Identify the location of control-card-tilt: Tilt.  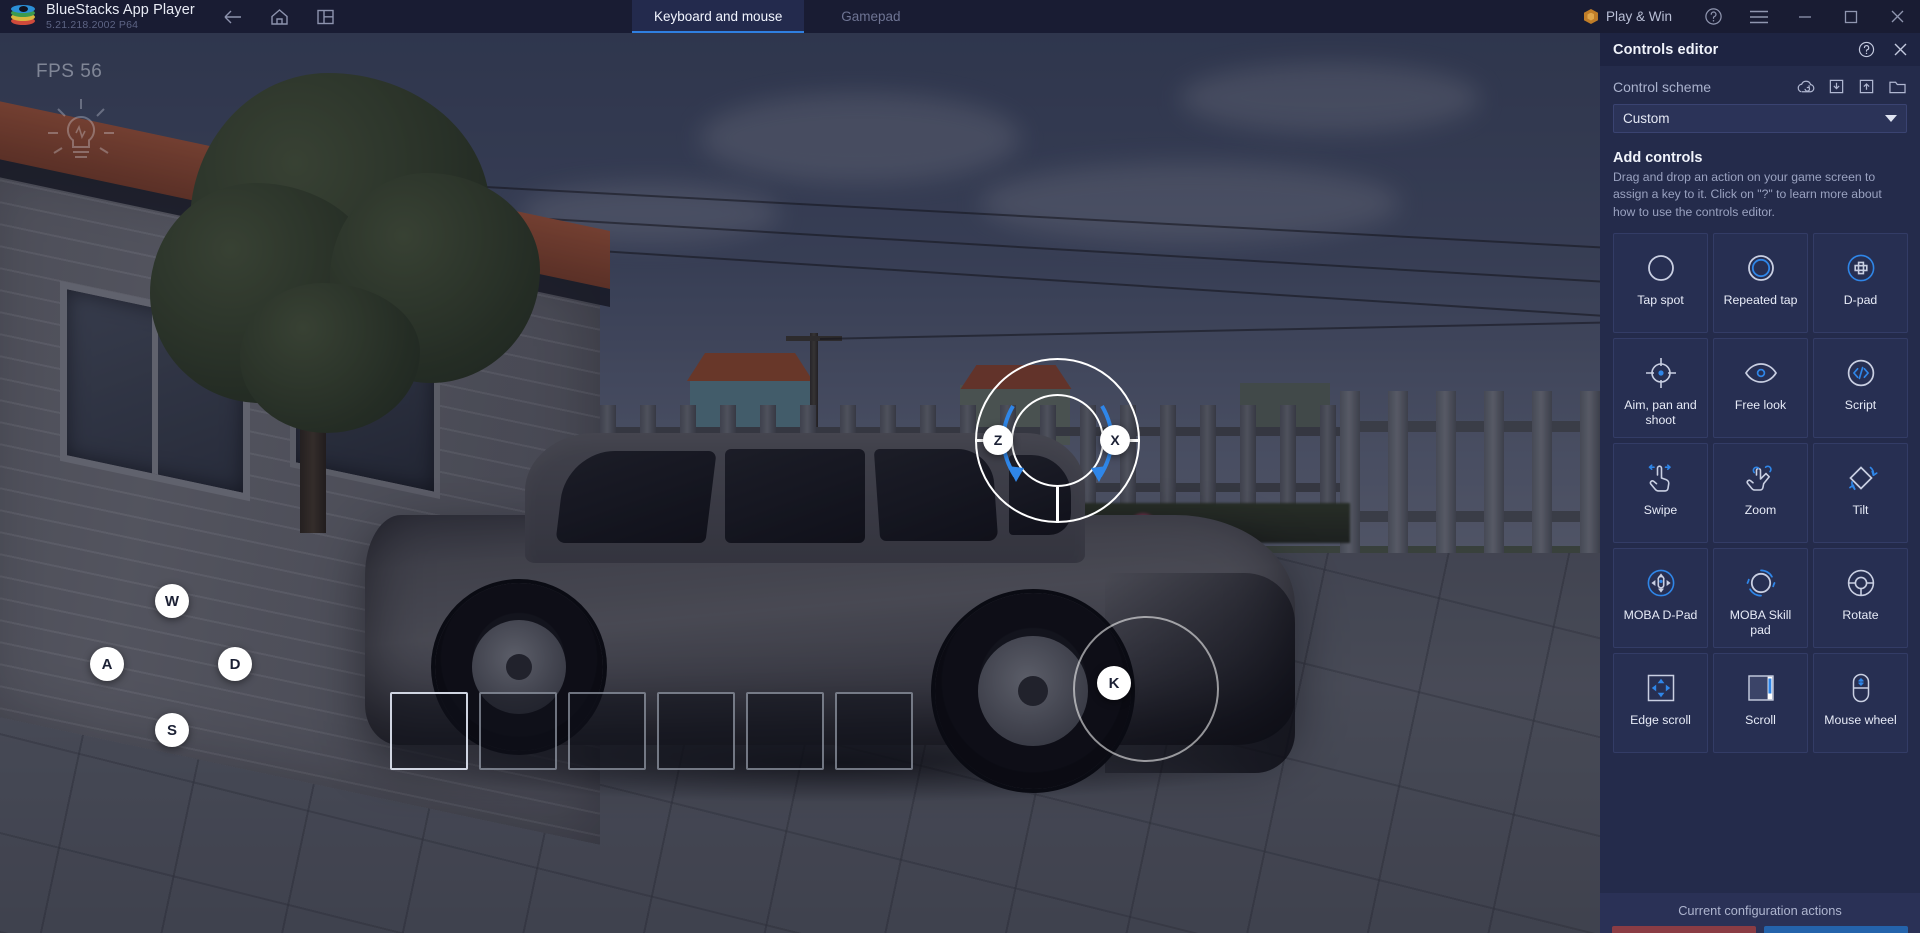
(1860, 492).